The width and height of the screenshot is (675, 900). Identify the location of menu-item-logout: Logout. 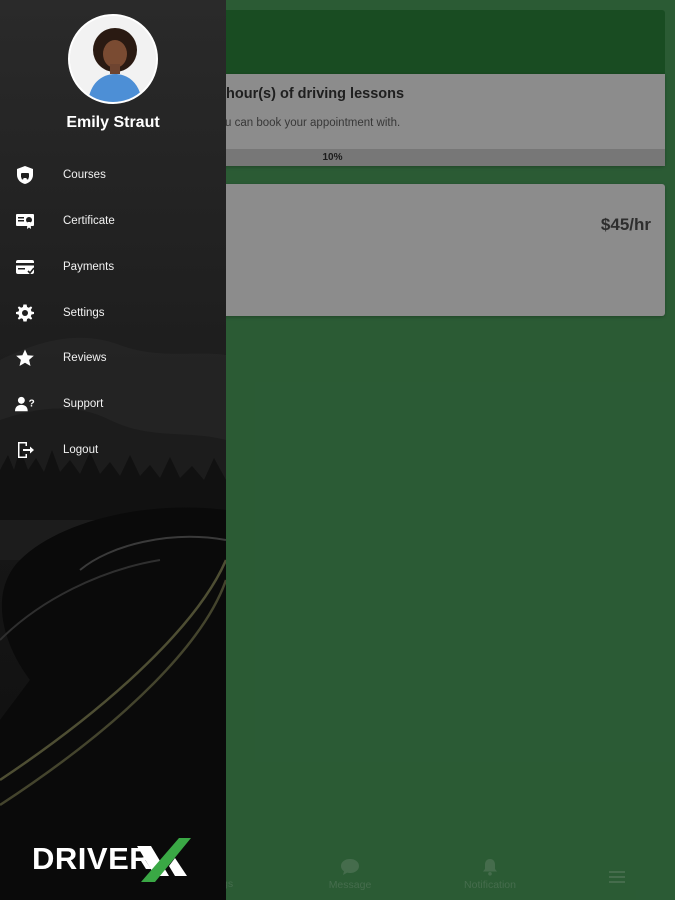
(113, 450).